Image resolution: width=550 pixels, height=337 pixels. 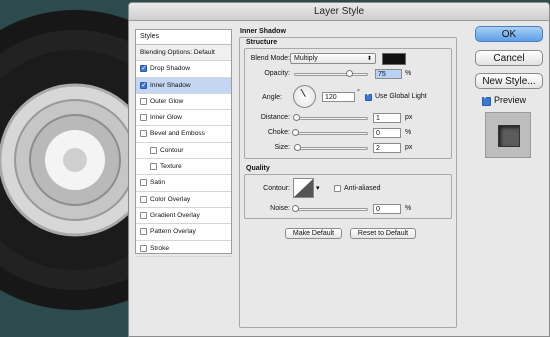 I want to click on style-item-label: Contour, so click(x=172, y=150).